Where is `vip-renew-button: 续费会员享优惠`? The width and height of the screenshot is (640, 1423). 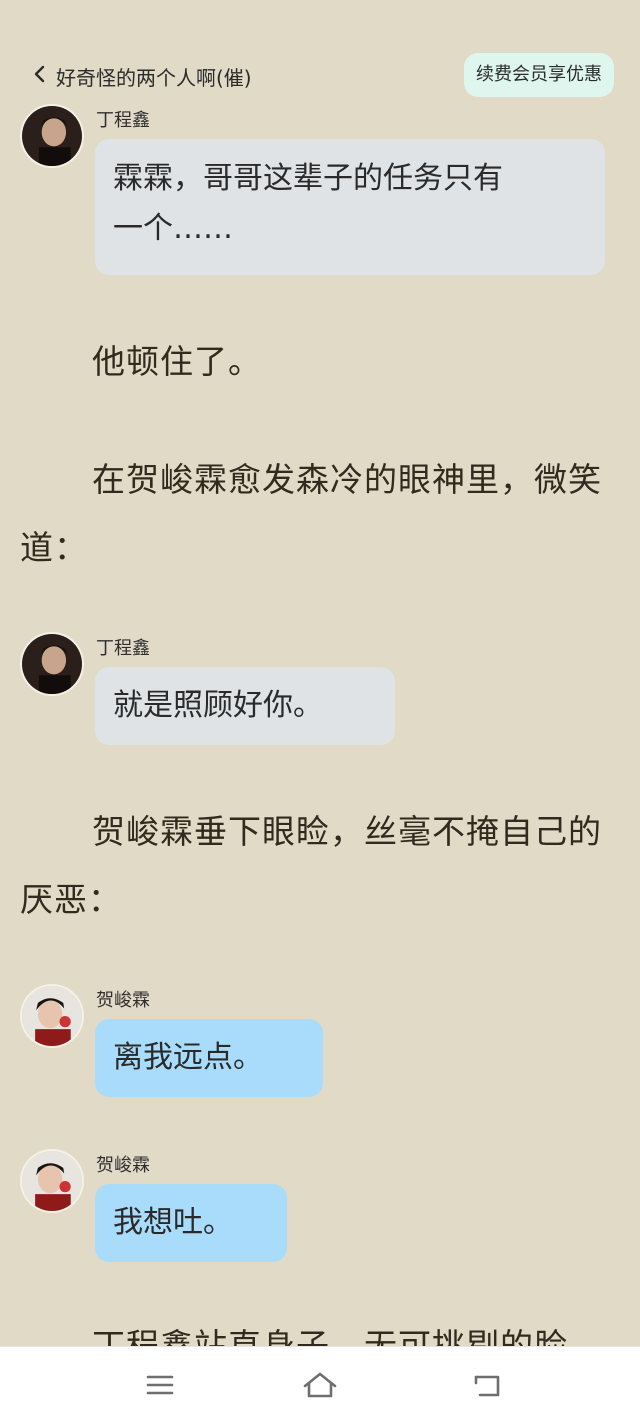
vip-renew-button: 续费会员享优惠 is located at coordinates (539, 75).